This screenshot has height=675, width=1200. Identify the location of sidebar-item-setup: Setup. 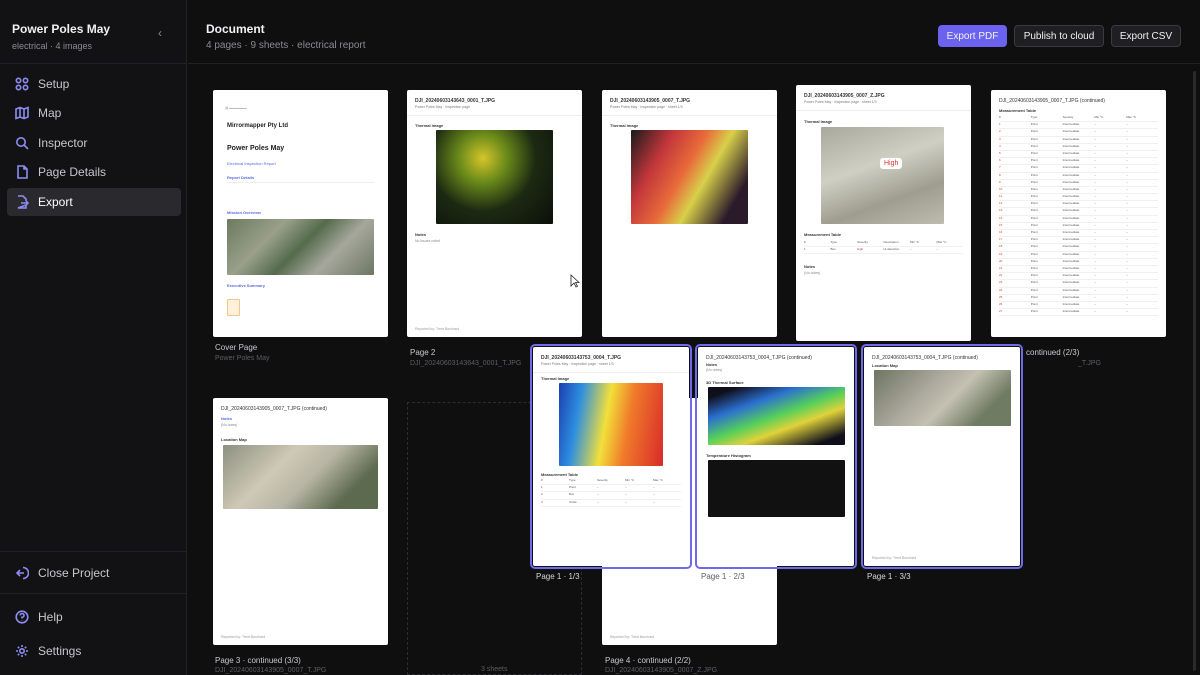
(94, 84).